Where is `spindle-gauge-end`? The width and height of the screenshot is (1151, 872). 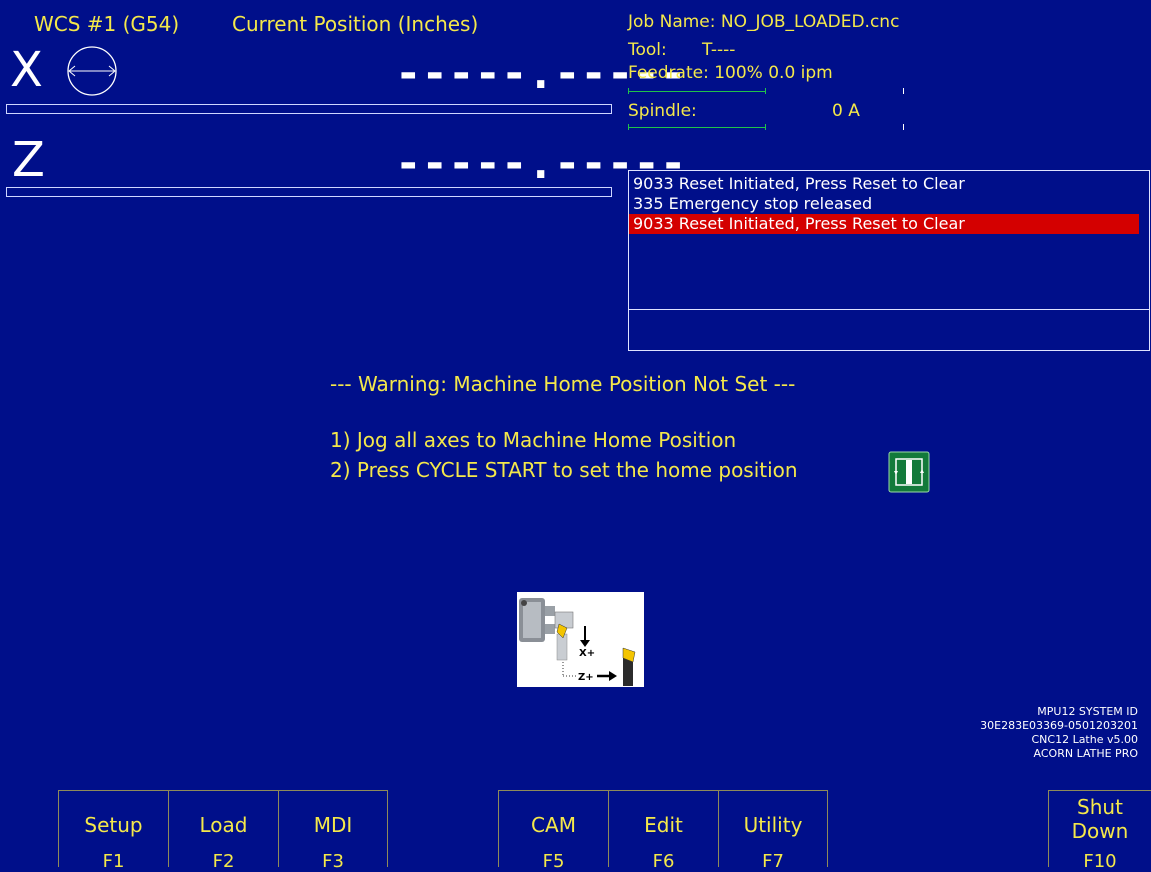
spindle-gauge-end is located at coordinates (765, 127).